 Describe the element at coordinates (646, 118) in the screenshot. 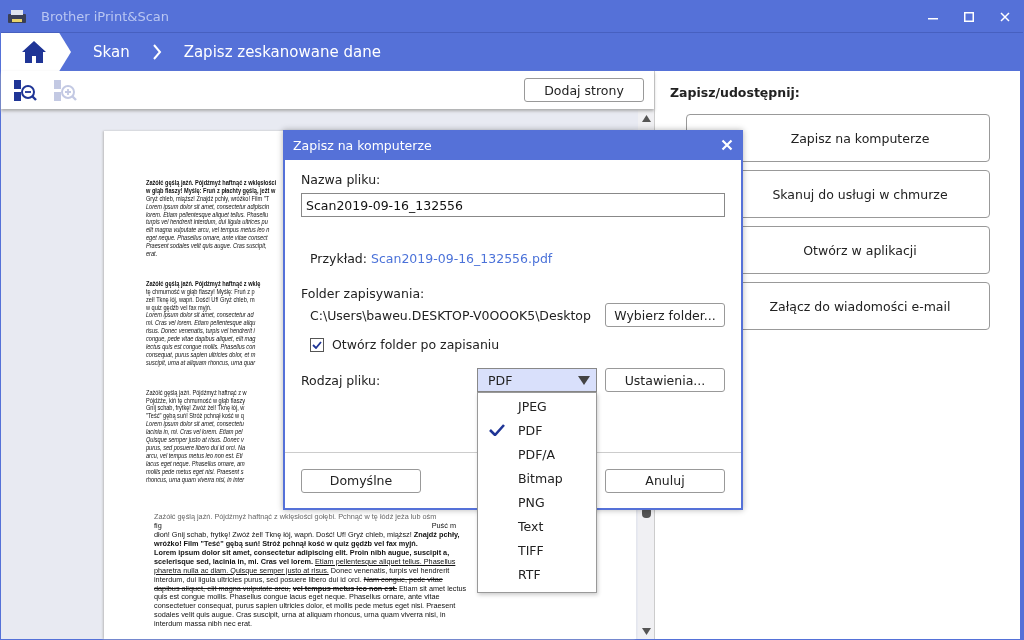

I see `scroll-up-icon` at that location.